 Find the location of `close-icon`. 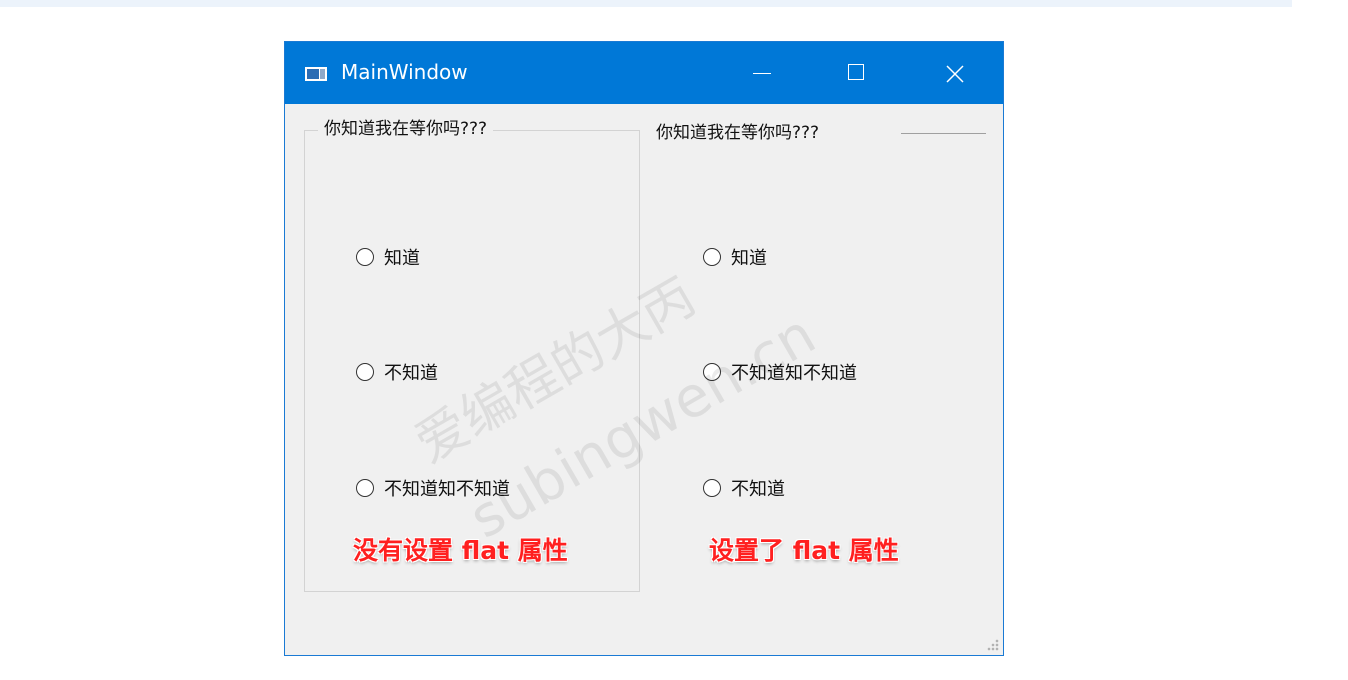

close-icon is located at coordinates (955, 74).